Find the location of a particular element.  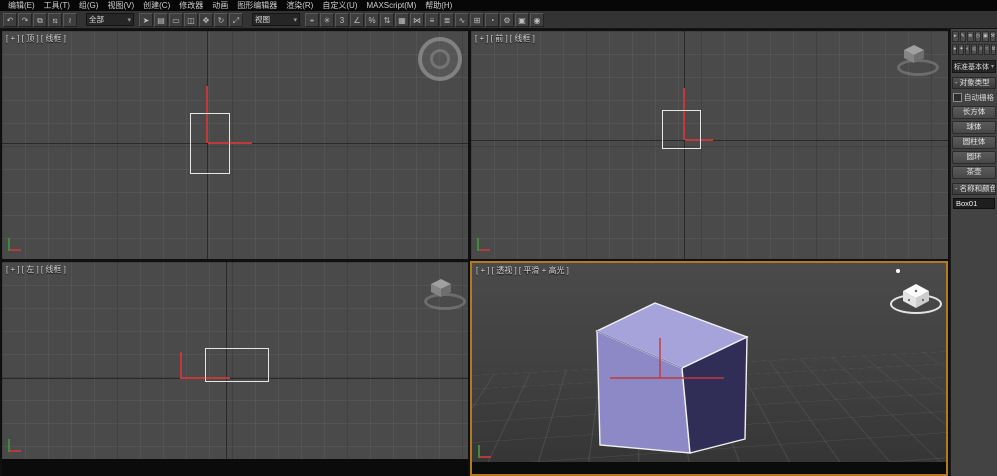

icon-glyph: ✥ is located at coordinates (206, 20).